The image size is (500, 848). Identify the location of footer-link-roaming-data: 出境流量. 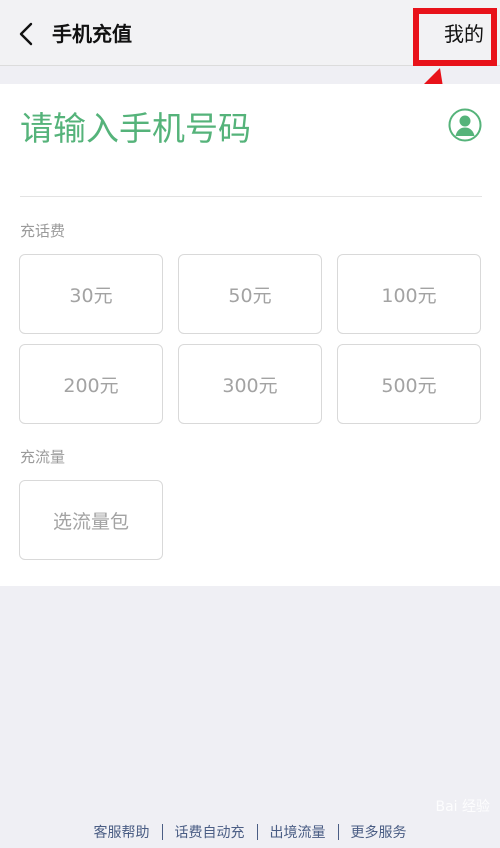
(298, 832).